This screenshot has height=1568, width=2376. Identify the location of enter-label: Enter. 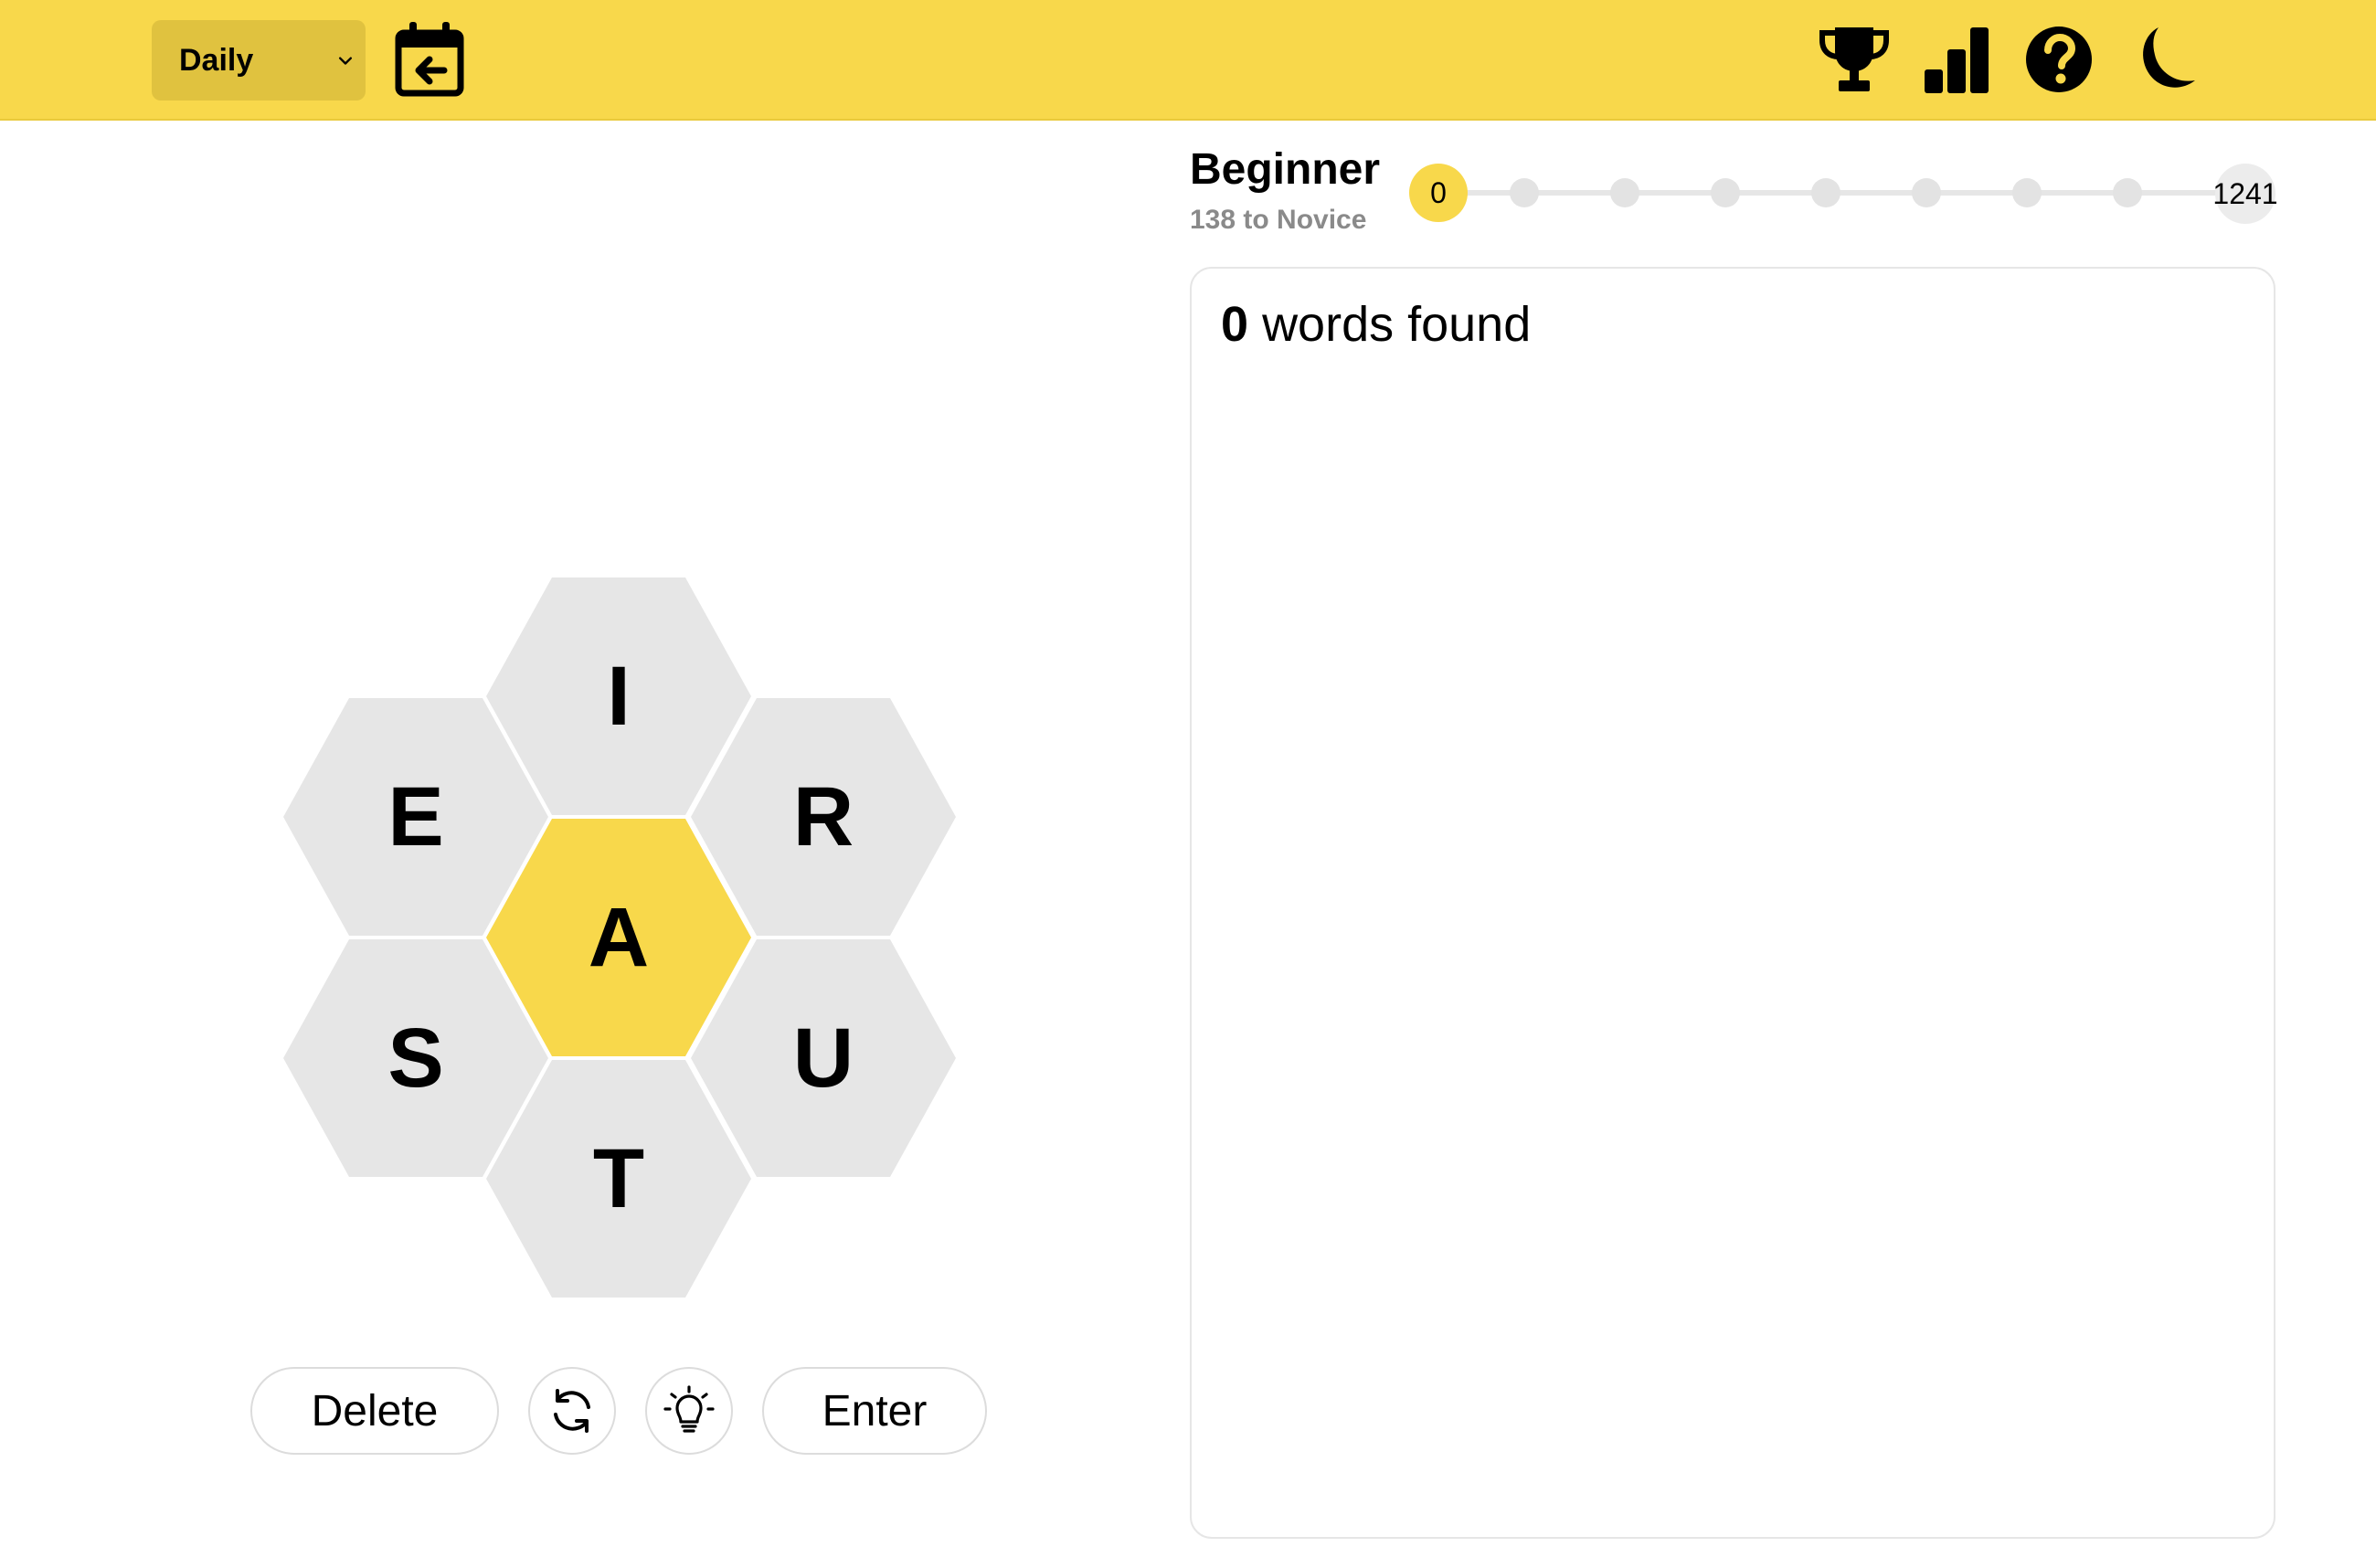
(875, 1411).